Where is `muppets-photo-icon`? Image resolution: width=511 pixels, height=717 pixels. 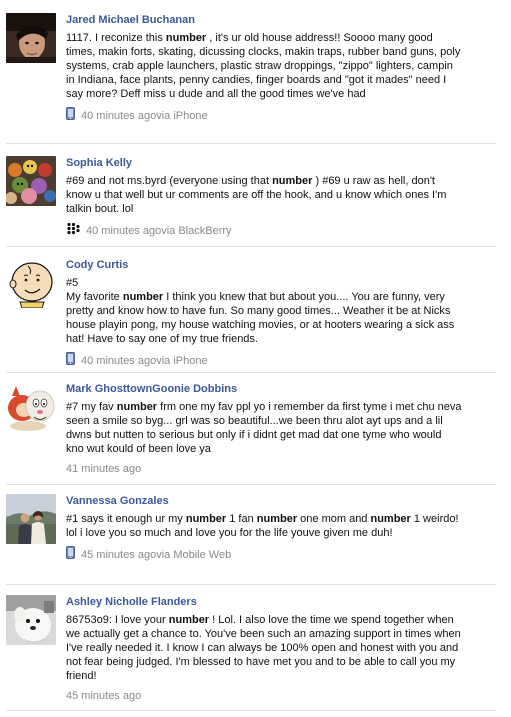
muppets-photo-icon is located at coordinates (31, 181).